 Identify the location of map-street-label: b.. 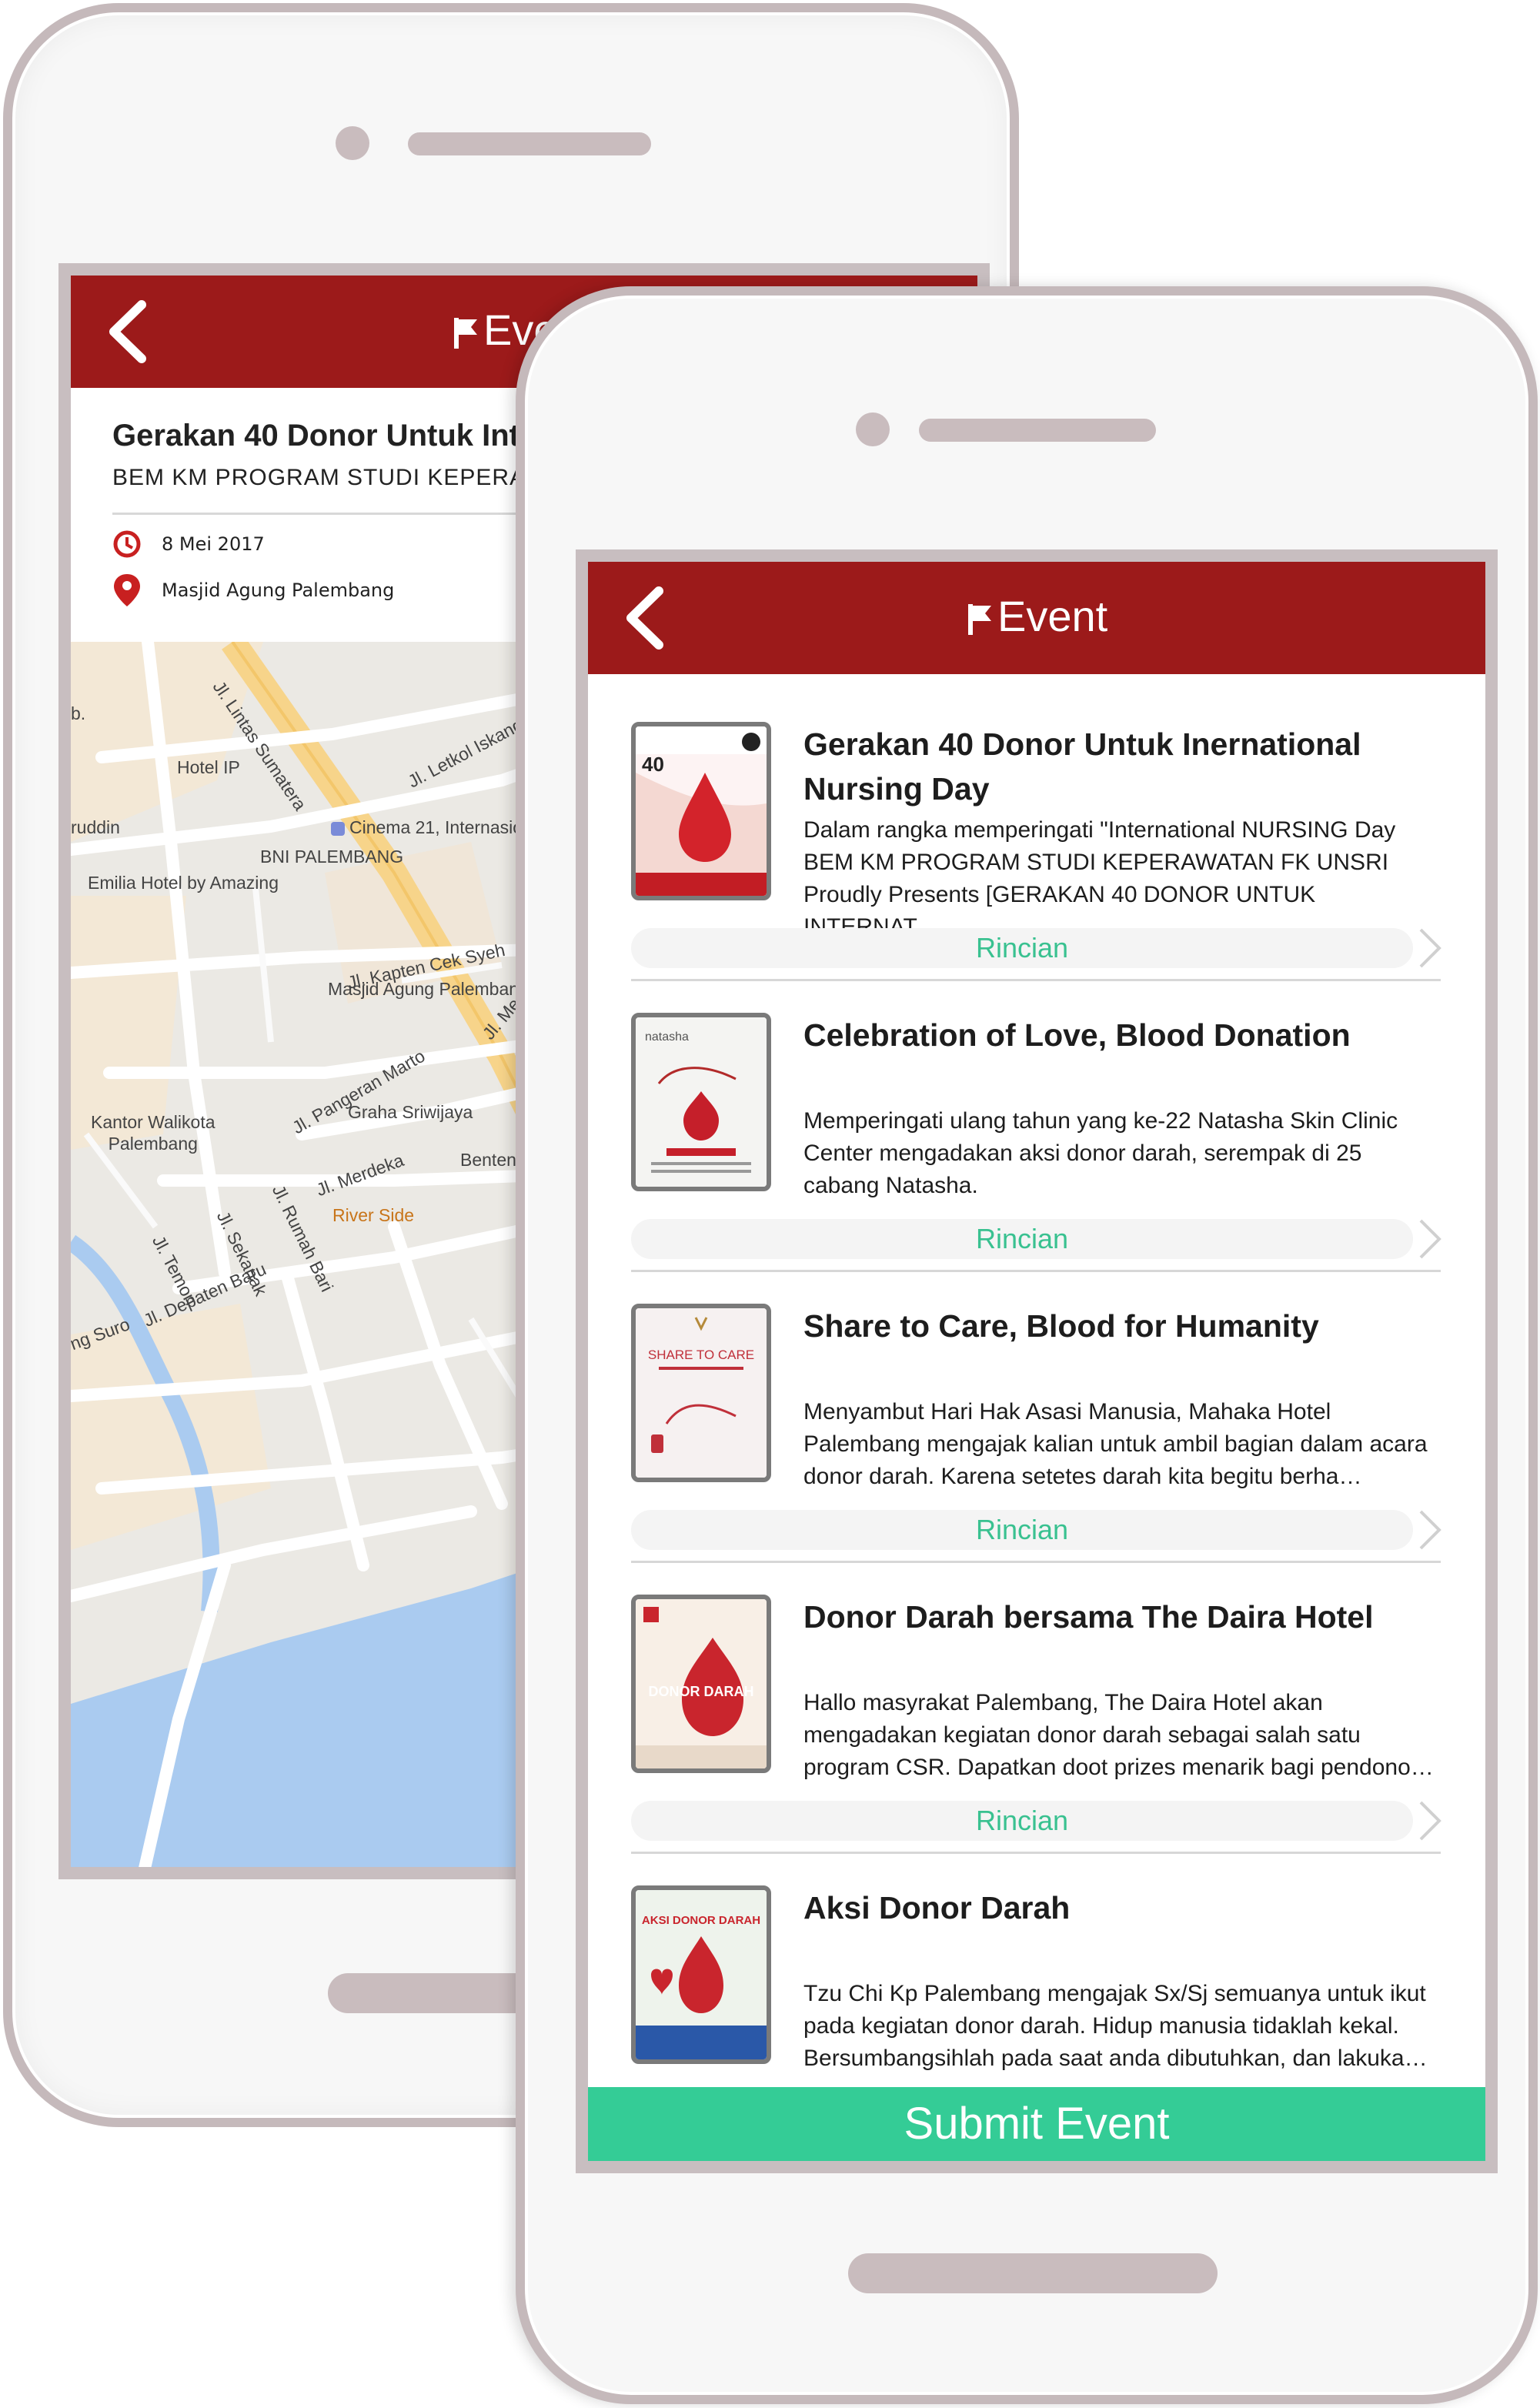
(78, 713).